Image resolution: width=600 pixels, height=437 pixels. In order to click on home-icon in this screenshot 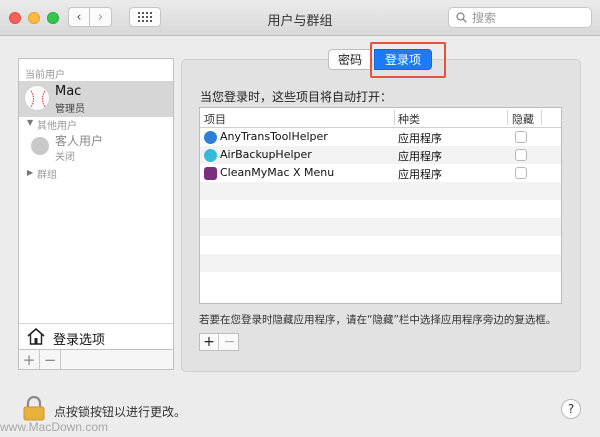, I will do `click(36, 336)`.